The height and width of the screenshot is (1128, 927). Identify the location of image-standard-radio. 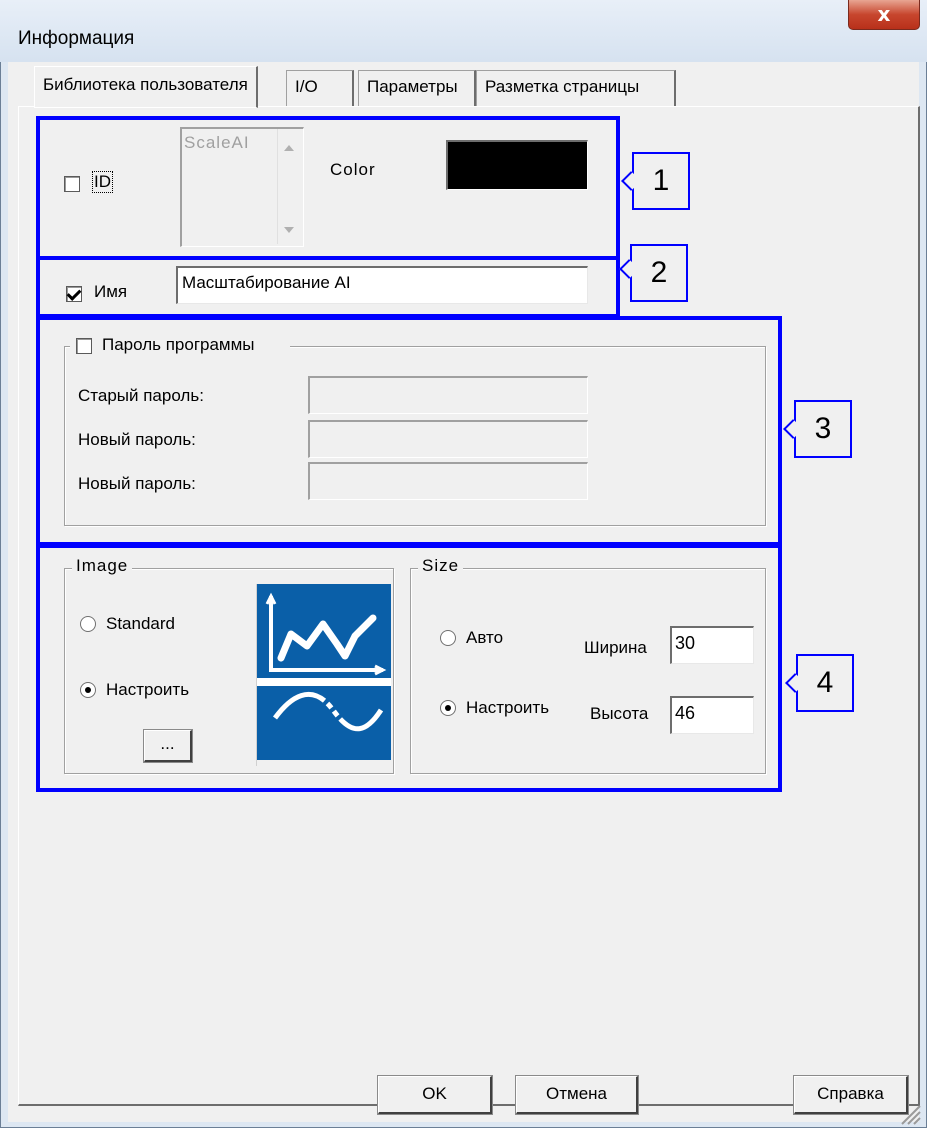
(88, 624).